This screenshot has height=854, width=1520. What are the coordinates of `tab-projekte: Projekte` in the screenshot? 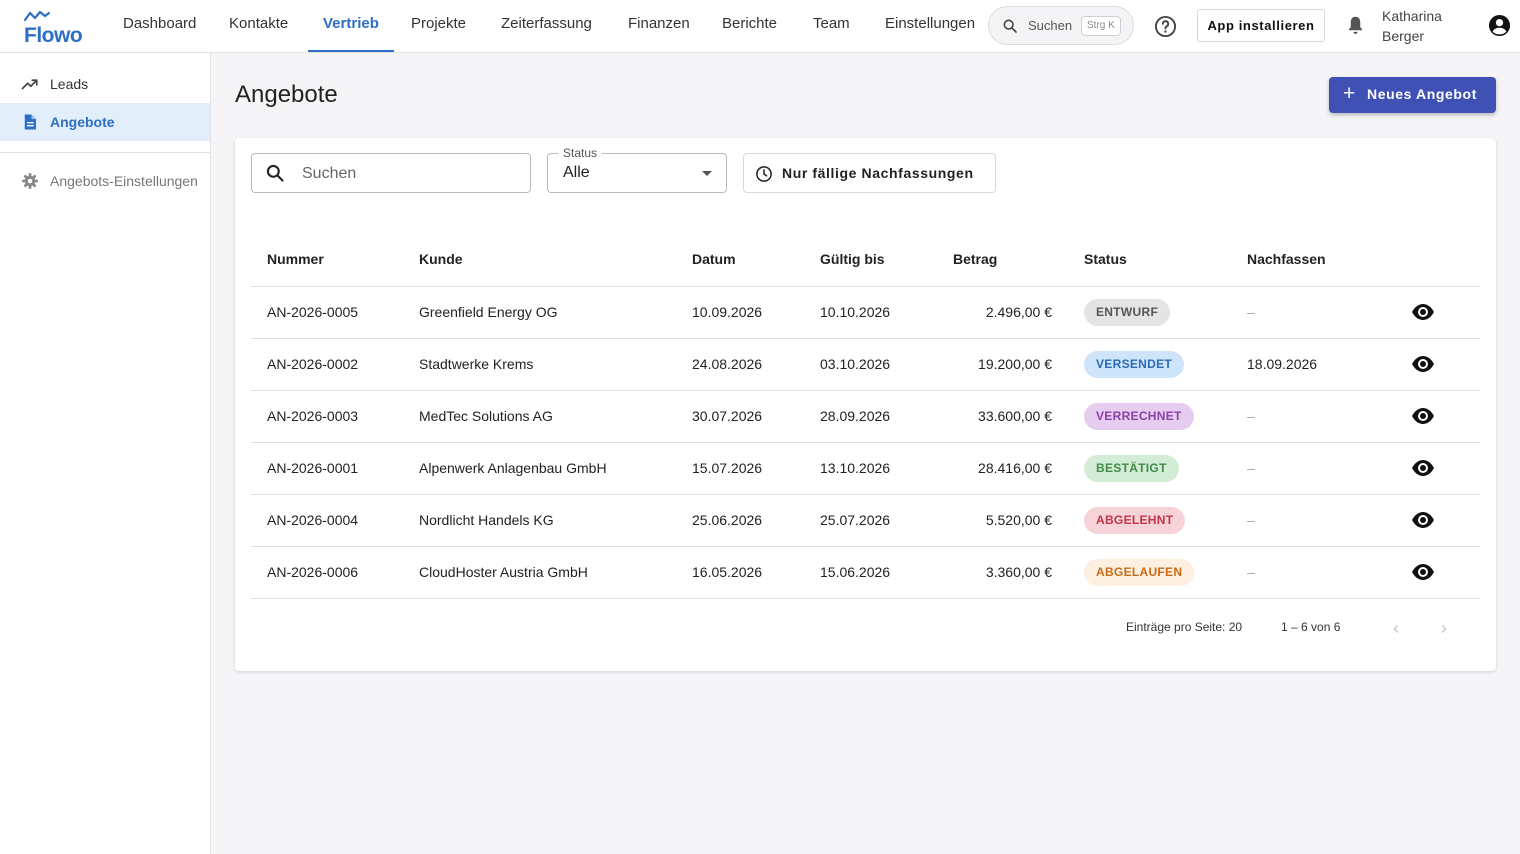 It's located at (438, 26).